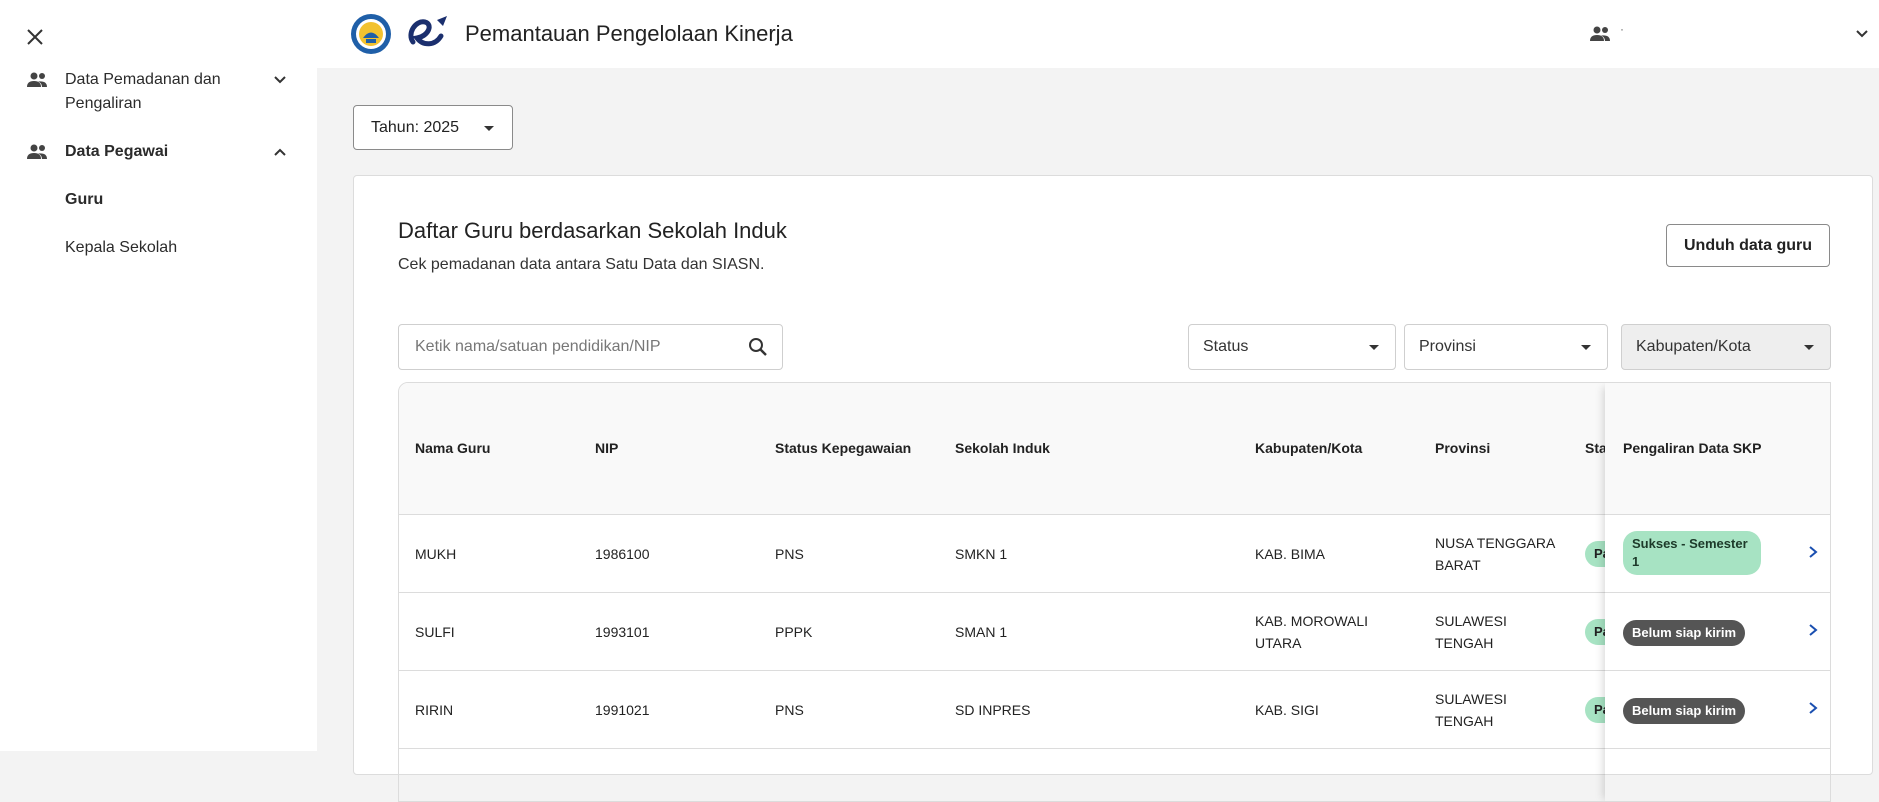 The width and height of the screenshot is (1879, 802). I want to click on search-field, so click(590, 347).